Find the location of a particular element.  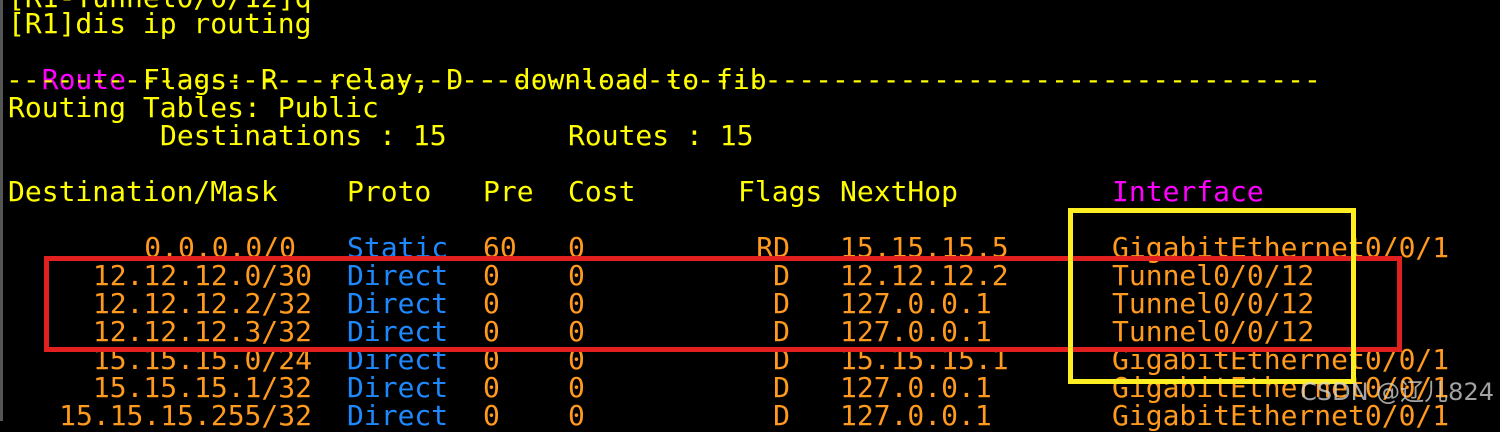

destinations-count: Destinations : 15 is located at coordinates (303, 135).